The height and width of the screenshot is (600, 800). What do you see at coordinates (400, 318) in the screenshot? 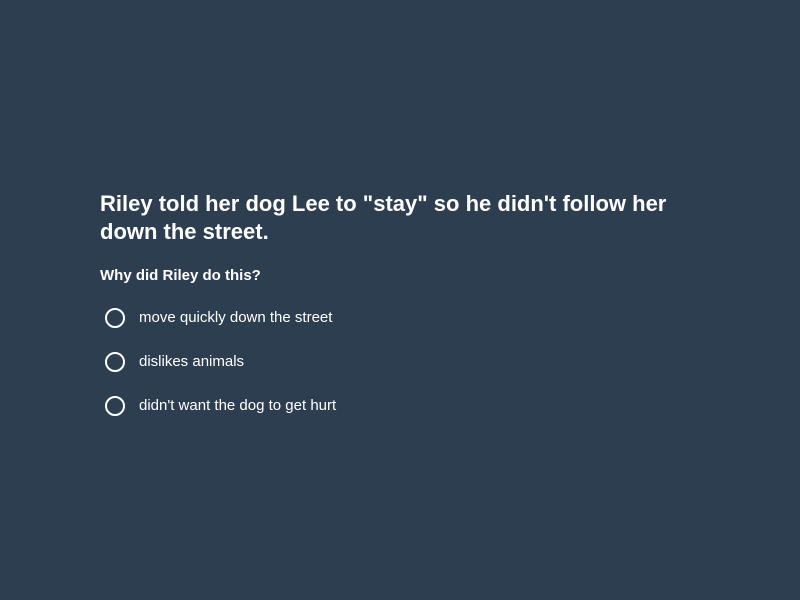
I see `answer-option-1: move quickly down the street` at bounding box center [400, 318].